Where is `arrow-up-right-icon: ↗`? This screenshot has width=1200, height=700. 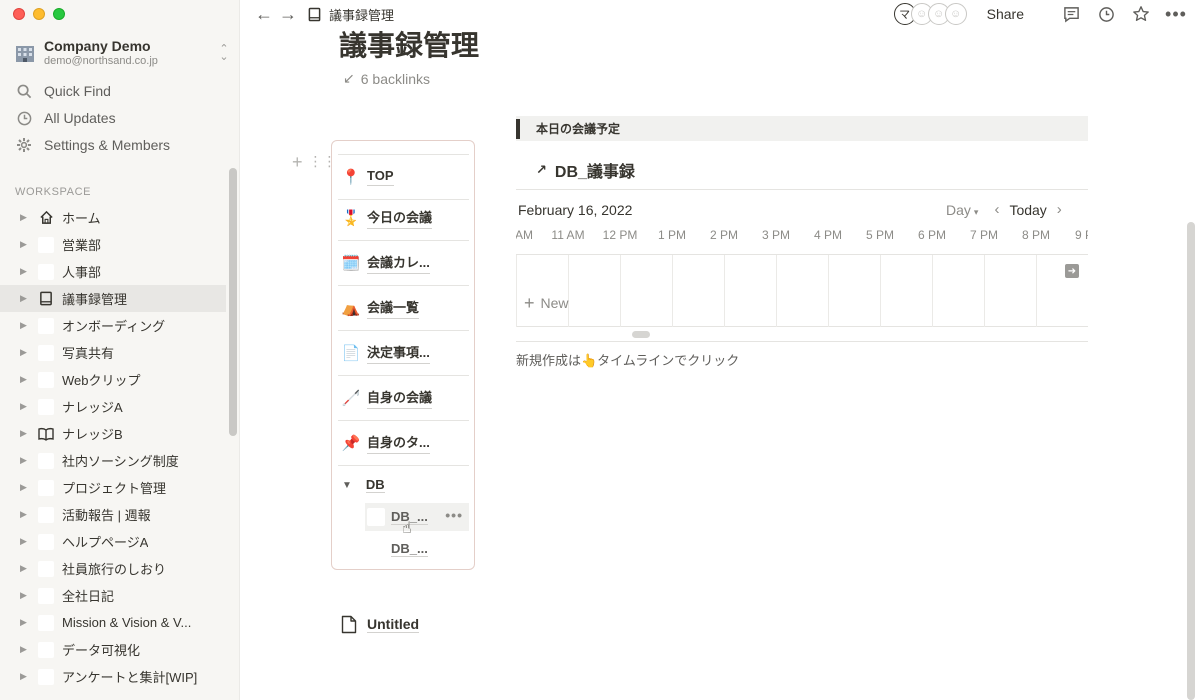
arrow-up-right-icon: ↗ is located at coordinates (541, 169).